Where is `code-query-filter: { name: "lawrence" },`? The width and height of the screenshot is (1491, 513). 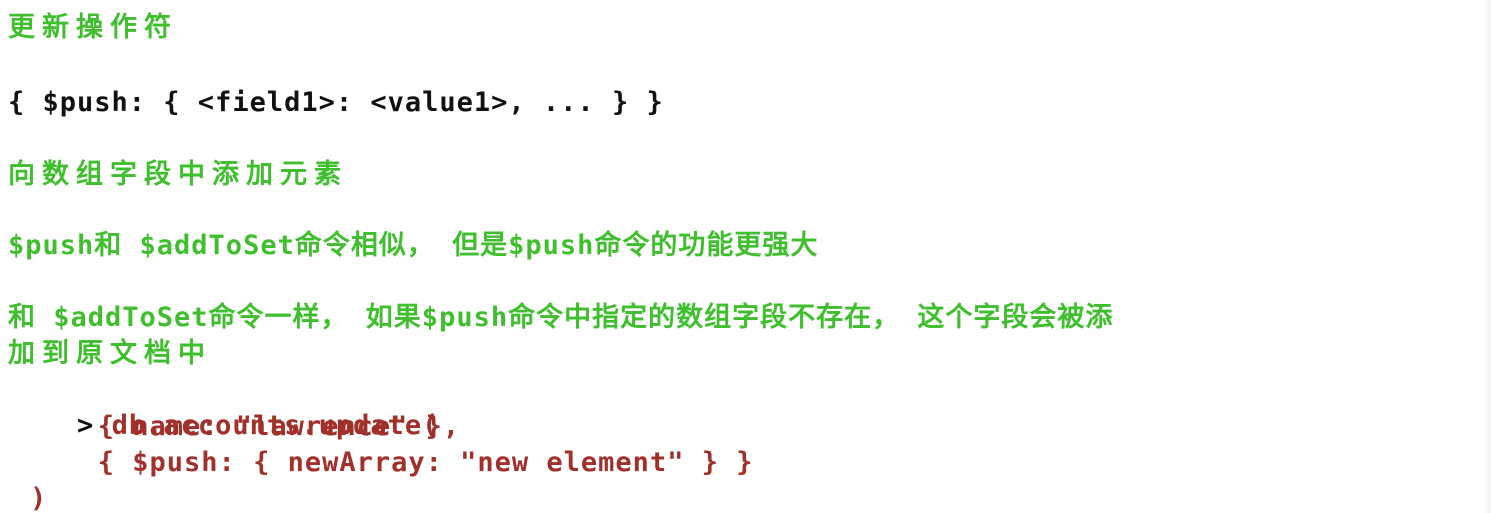 code-query-filter: { name: "lawrence" }, is located at coordinates (253, 426).